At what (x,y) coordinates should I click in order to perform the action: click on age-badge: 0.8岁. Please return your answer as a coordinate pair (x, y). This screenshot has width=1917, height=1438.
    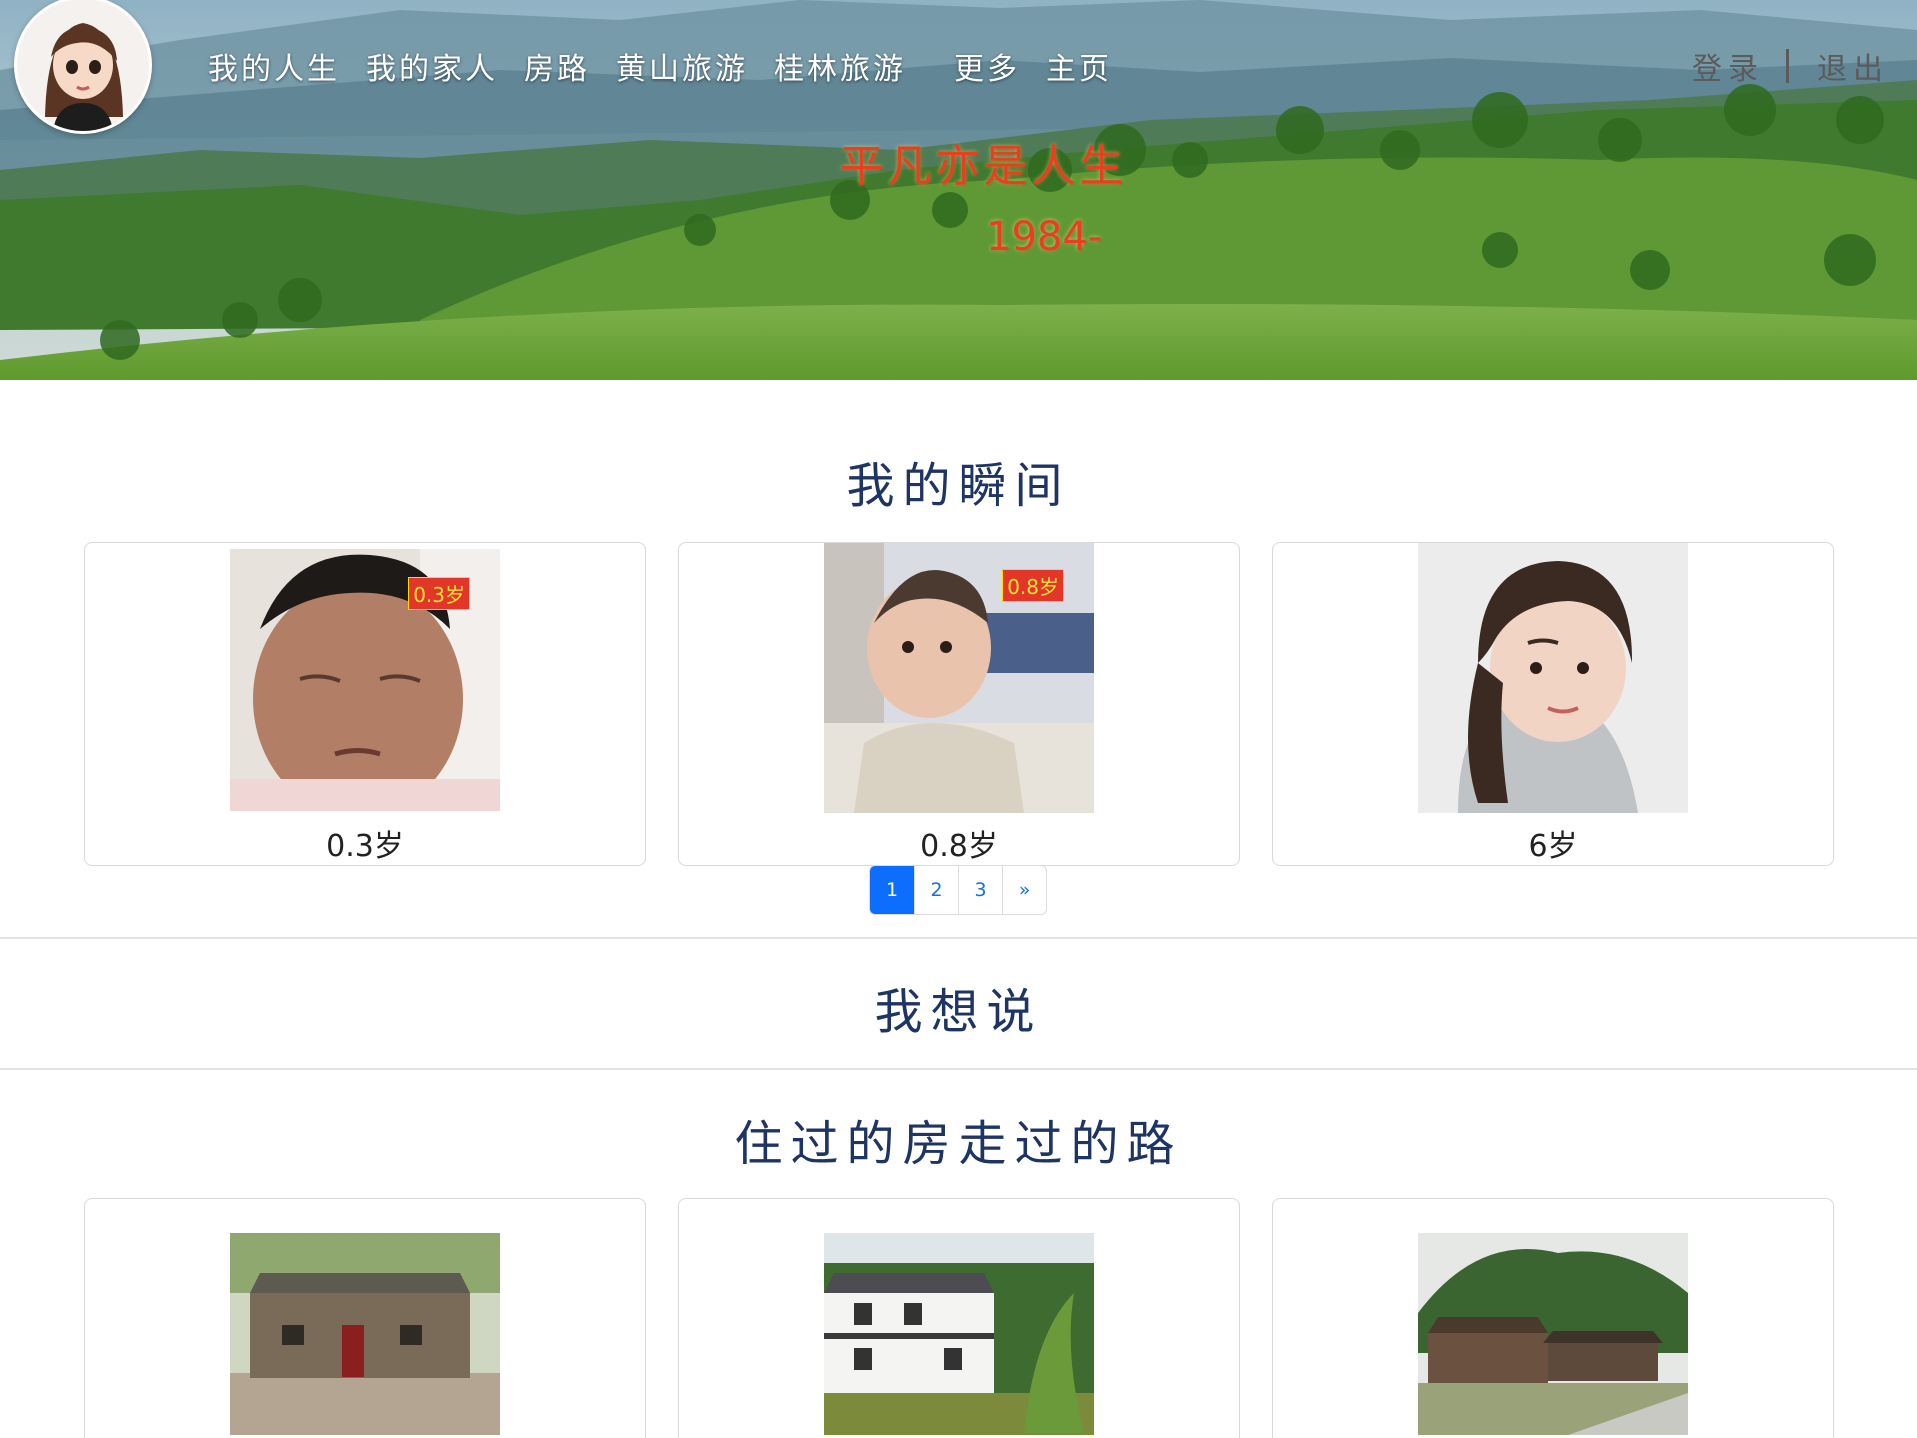
    Looking at the image, I should click on (1033, 585).